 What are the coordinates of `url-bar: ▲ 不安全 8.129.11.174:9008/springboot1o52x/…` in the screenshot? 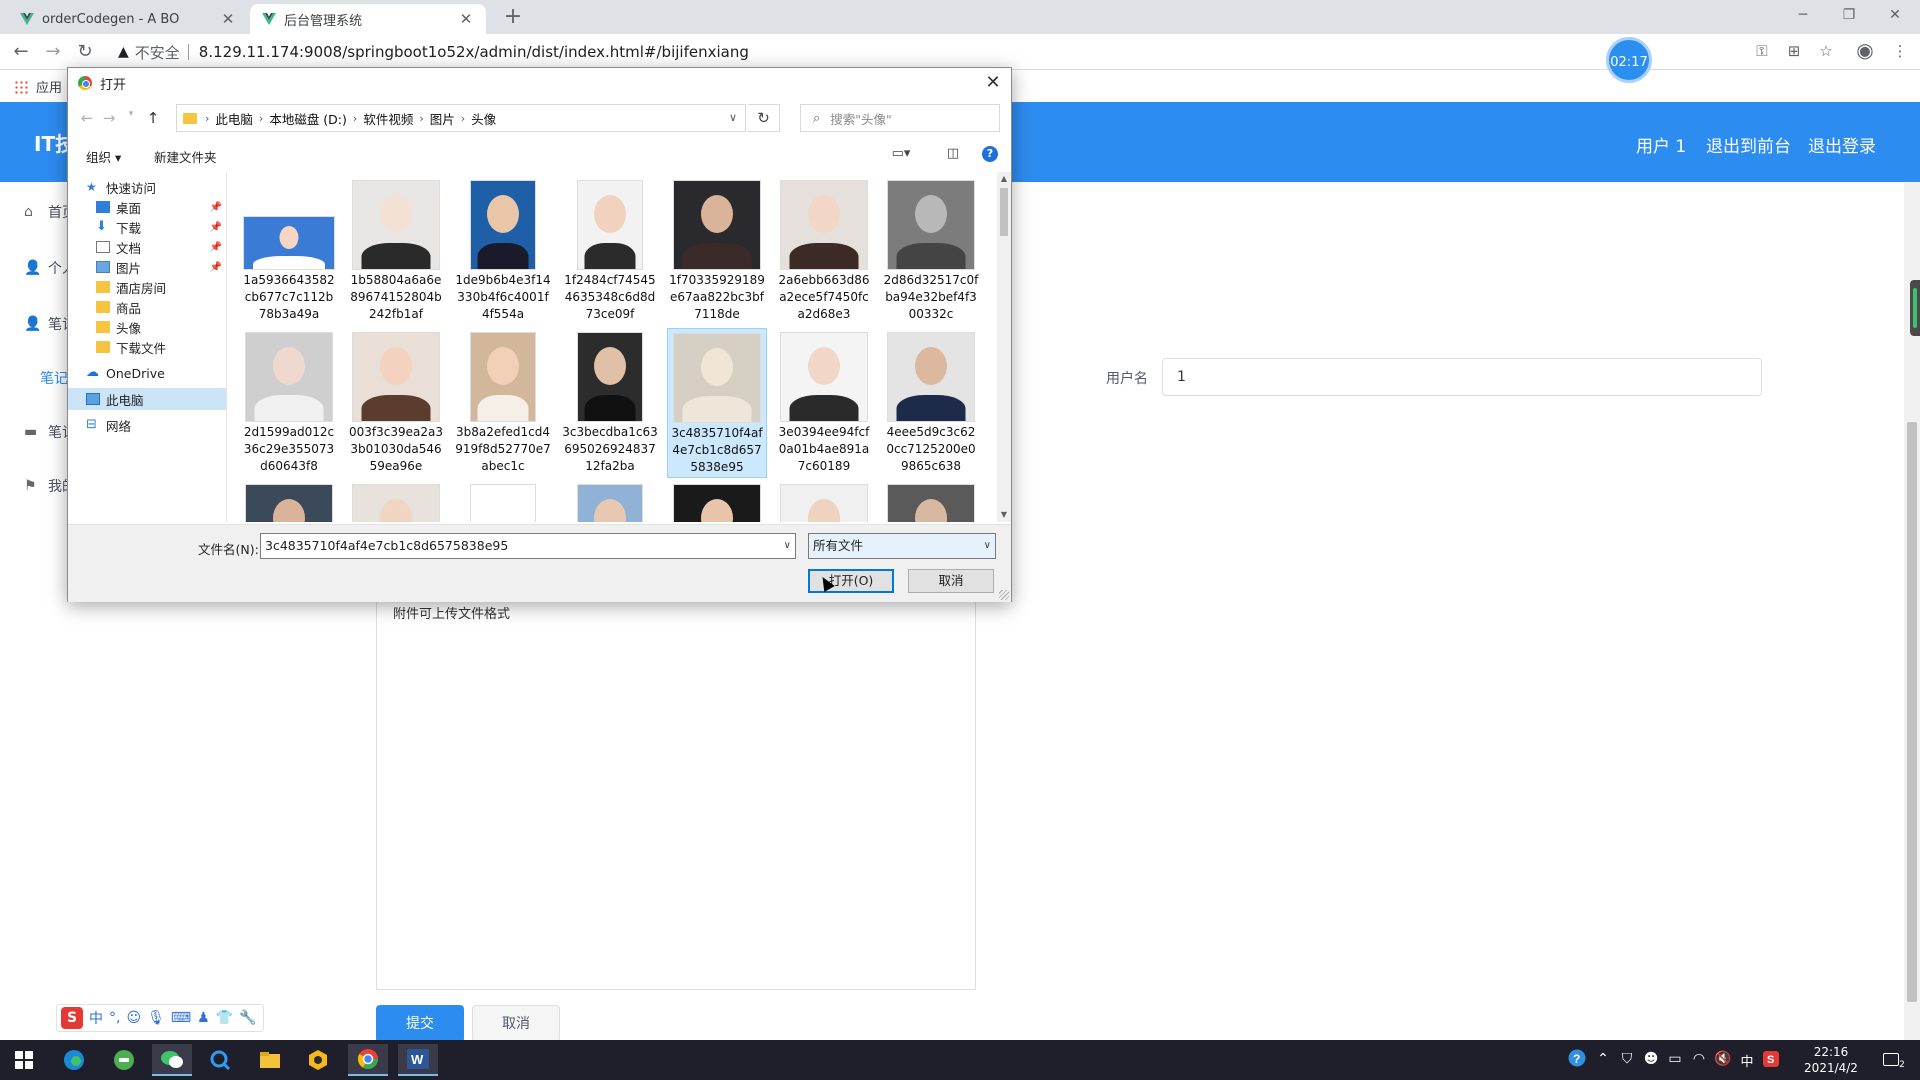 It's located at (940, 52).